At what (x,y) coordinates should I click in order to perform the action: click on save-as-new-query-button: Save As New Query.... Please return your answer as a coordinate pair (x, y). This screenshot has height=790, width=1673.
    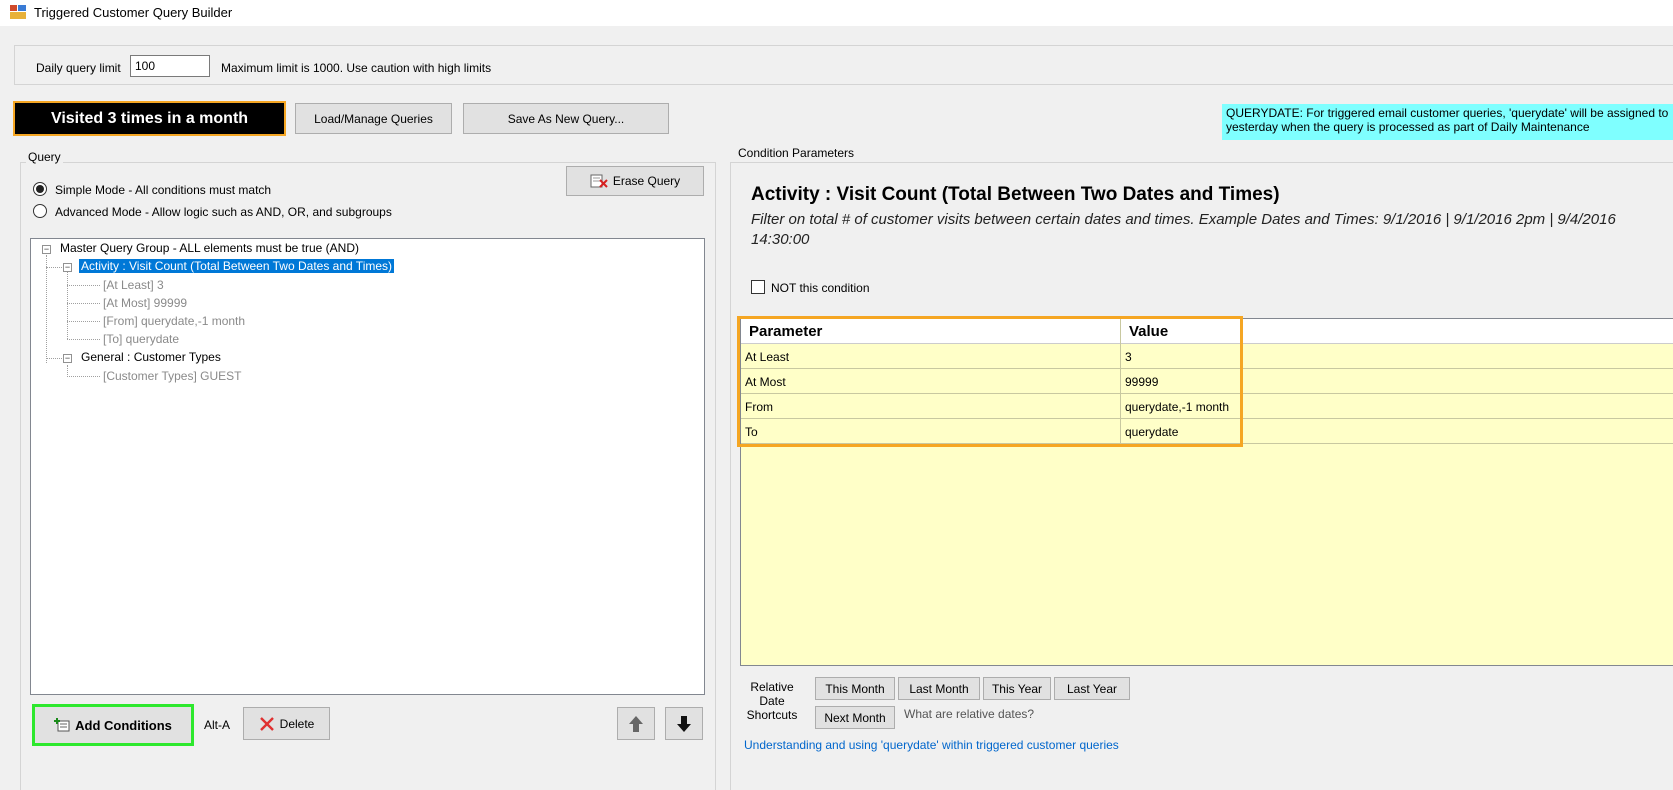
    Looking at the image, I should click on (566, 118).